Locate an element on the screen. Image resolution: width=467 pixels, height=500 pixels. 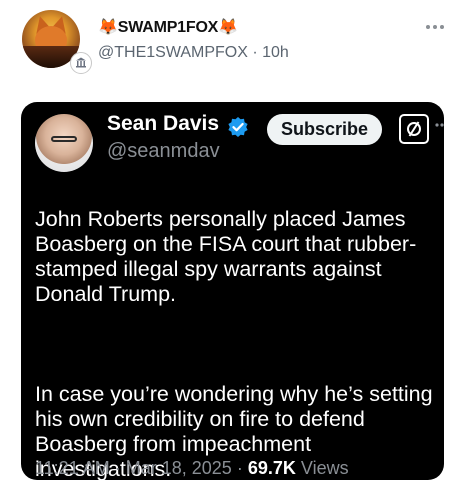
verified-checkmark-icon is located at coordinates (238, 129).